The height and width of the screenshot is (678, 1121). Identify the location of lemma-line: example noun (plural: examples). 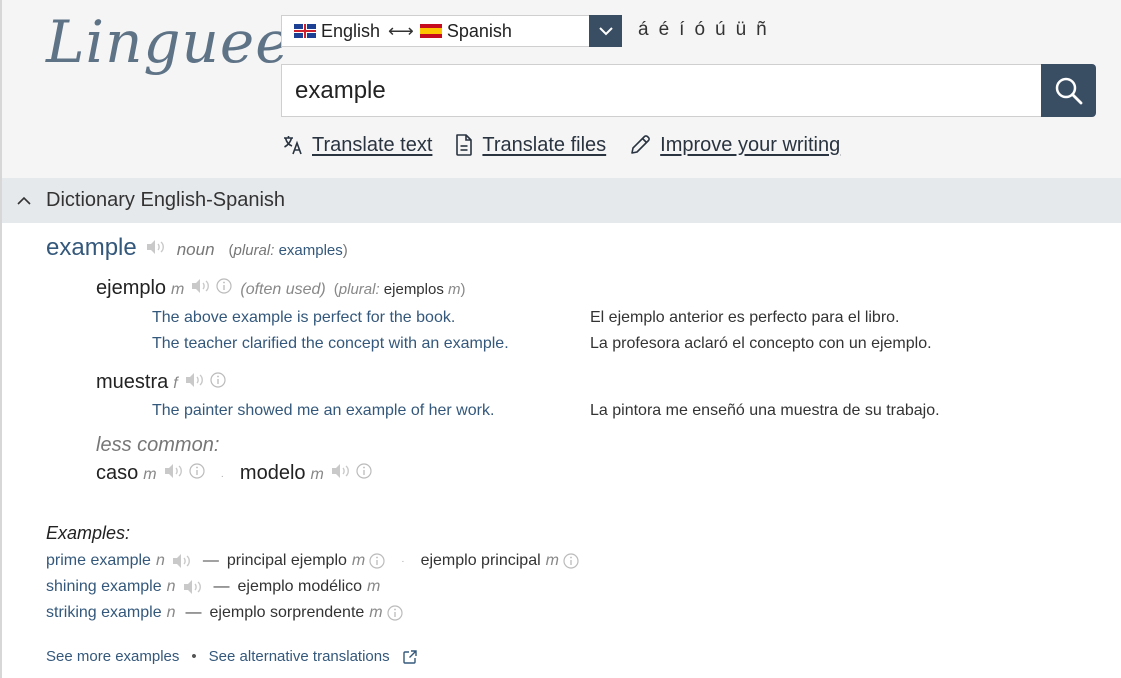
(197, 248).